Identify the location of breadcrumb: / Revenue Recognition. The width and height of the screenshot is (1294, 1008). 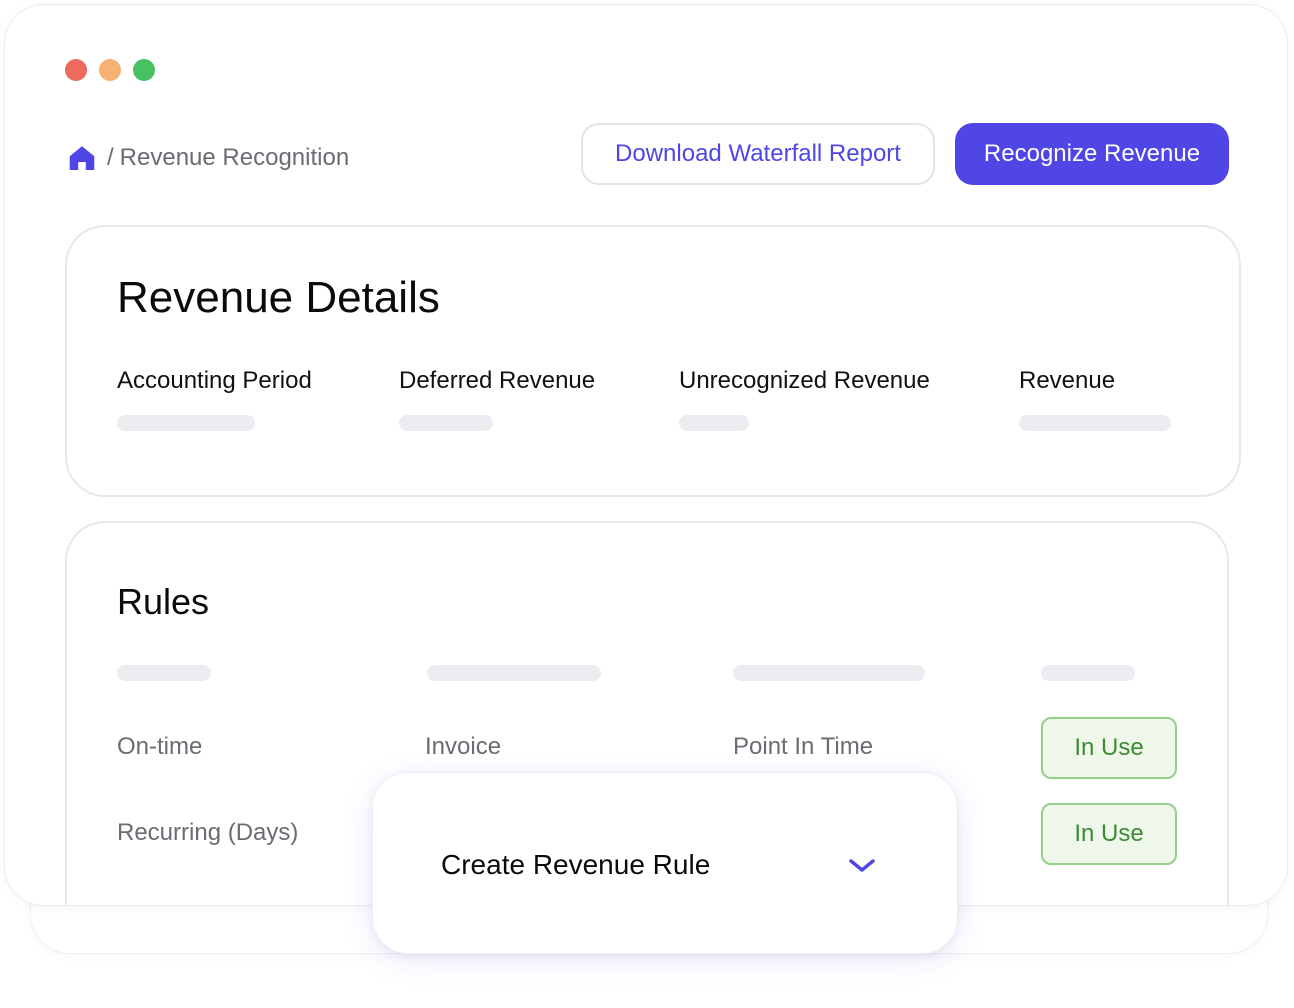
(208, 158).